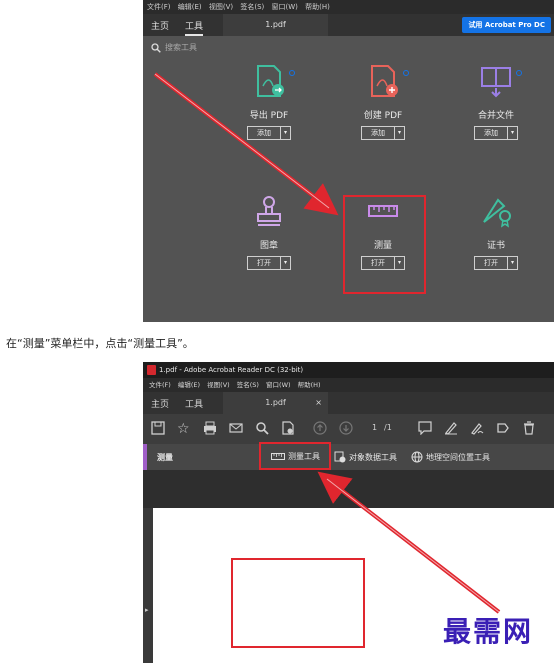 This screenshot has width=554, height=663. I want to click on annotation-arrow, so click(246, 144).